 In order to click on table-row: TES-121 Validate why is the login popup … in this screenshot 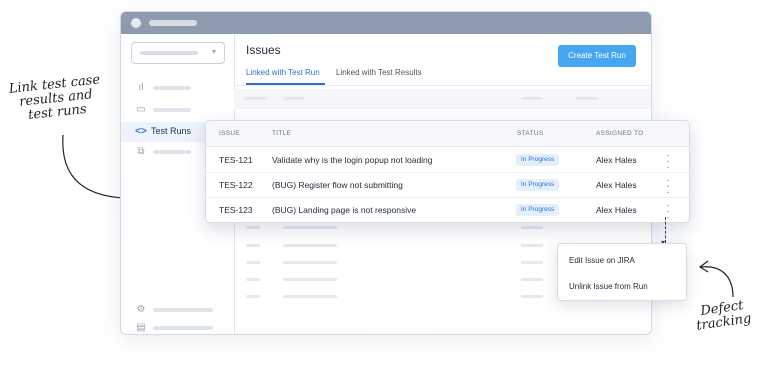, I will do `click(447, 160)`.